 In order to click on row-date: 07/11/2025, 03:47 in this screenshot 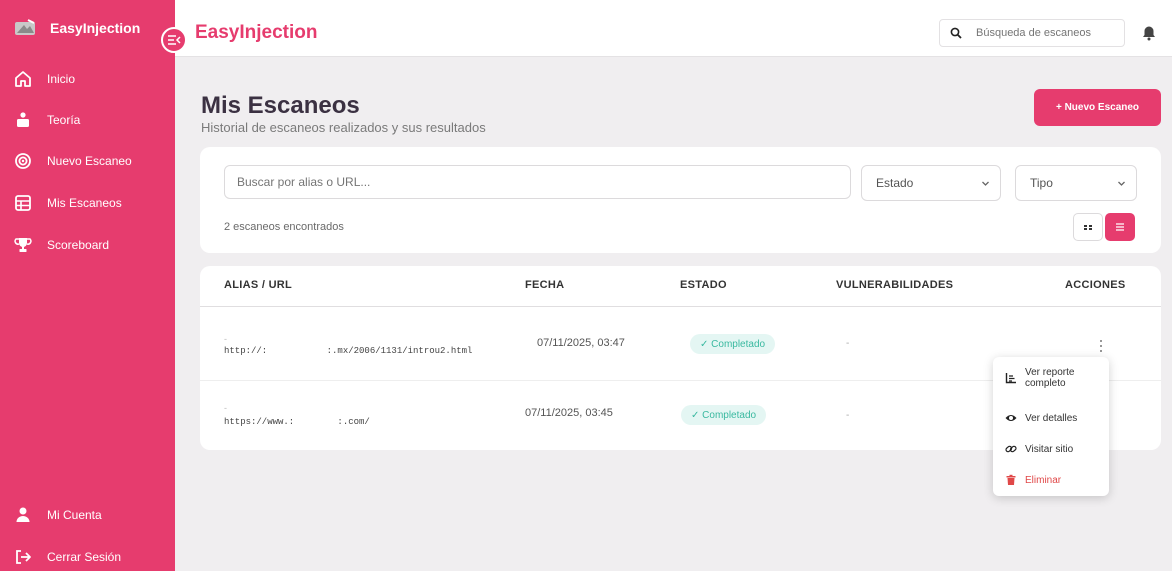, I will do `click(581, 343)`.